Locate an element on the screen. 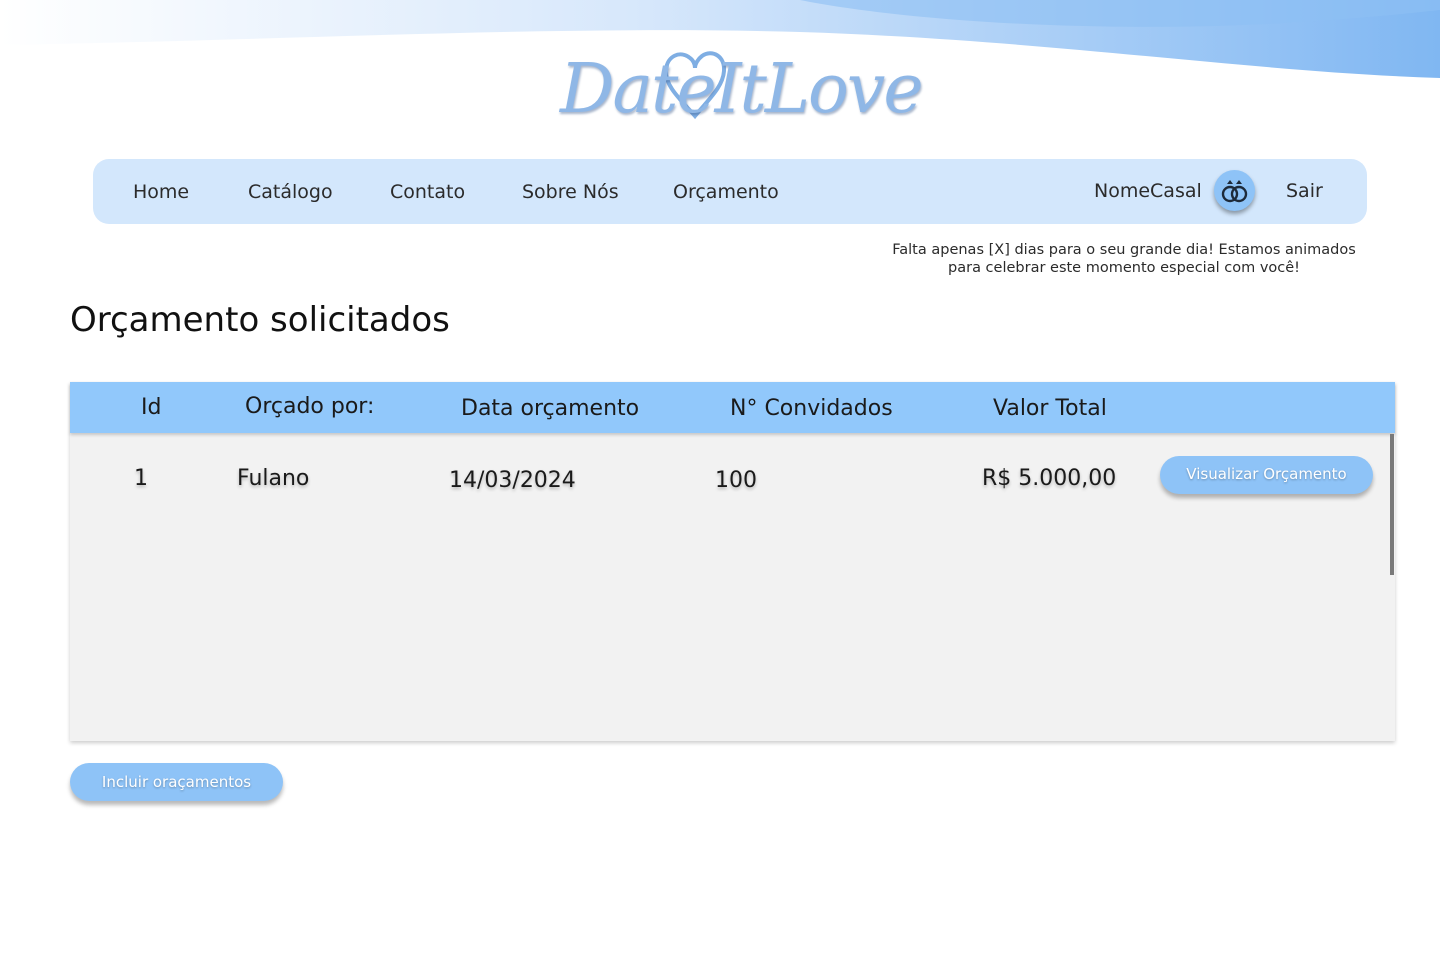  table-scrollbar is located at coordinates (1392, 504).